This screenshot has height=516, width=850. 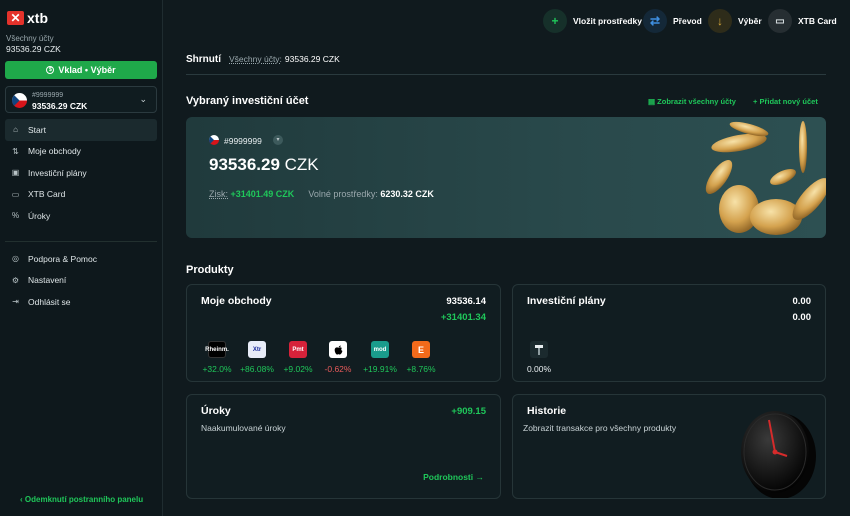 What do you see at coordinates (47, 194) in the screenshot?
I see `nav-label: XTB Card` at bounding box center [47, 194].